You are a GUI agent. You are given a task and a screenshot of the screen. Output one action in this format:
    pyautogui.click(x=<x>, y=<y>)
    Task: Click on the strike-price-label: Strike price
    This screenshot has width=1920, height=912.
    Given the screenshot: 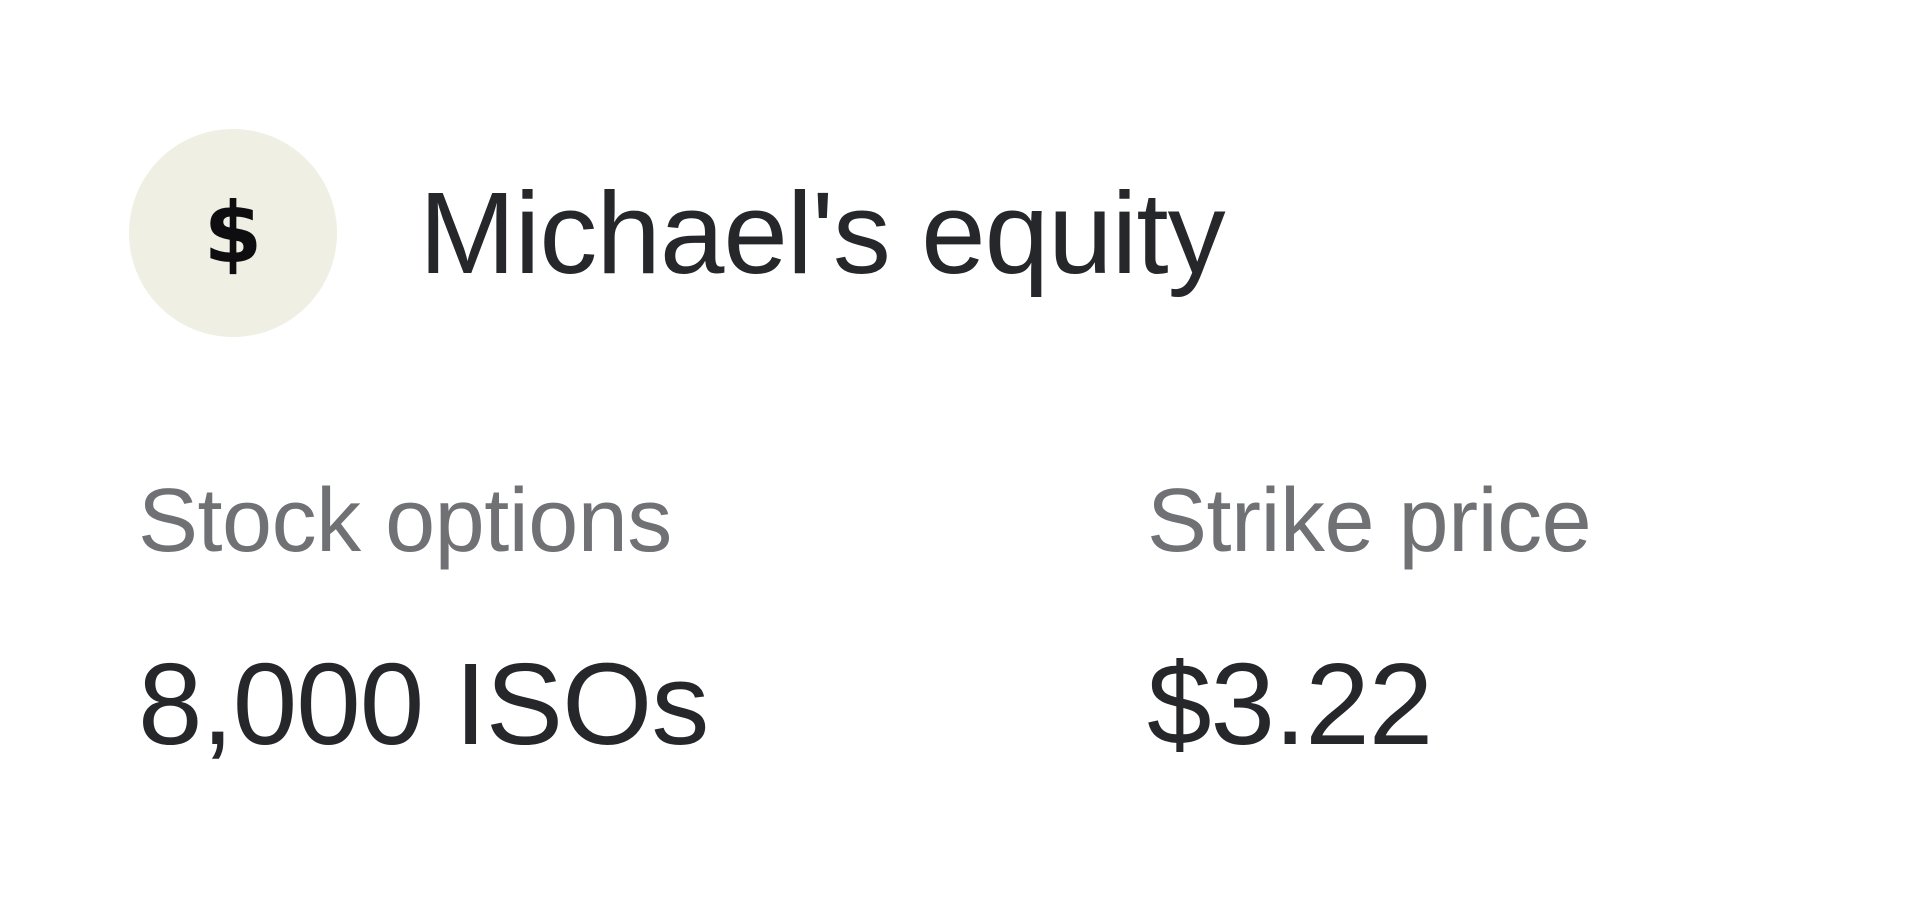 What is the action you would take?
    pyautogui.click(x=1369, y=521)
    